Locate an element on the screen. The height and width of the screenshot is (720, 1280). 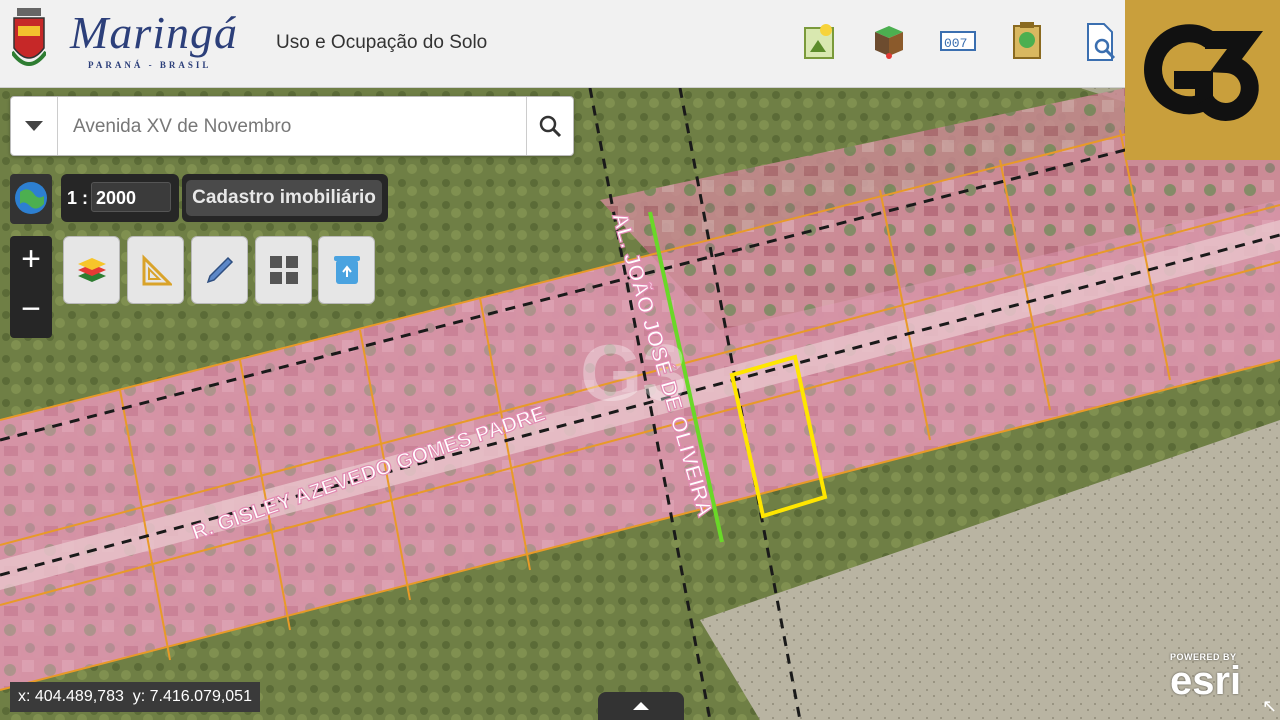
measure-button is located at coordinates (155, 270).